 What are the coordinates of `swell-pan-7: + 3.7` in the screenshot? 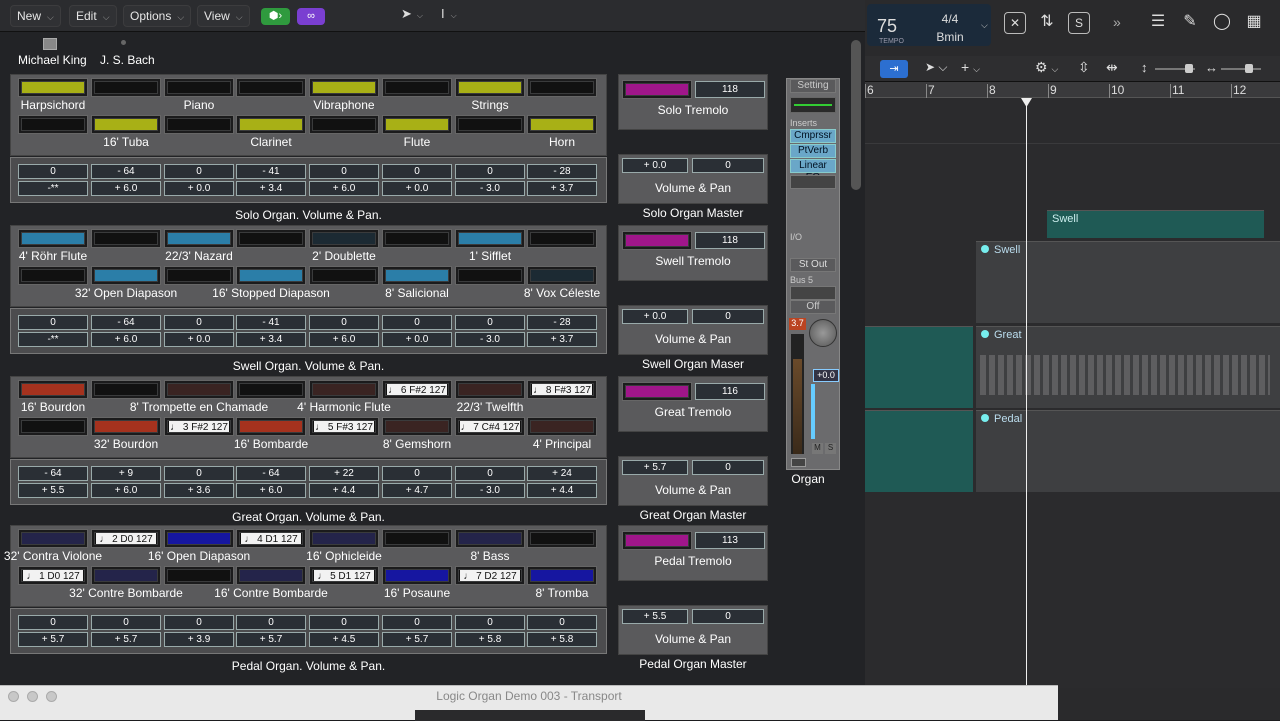 It's located at (562, 339).